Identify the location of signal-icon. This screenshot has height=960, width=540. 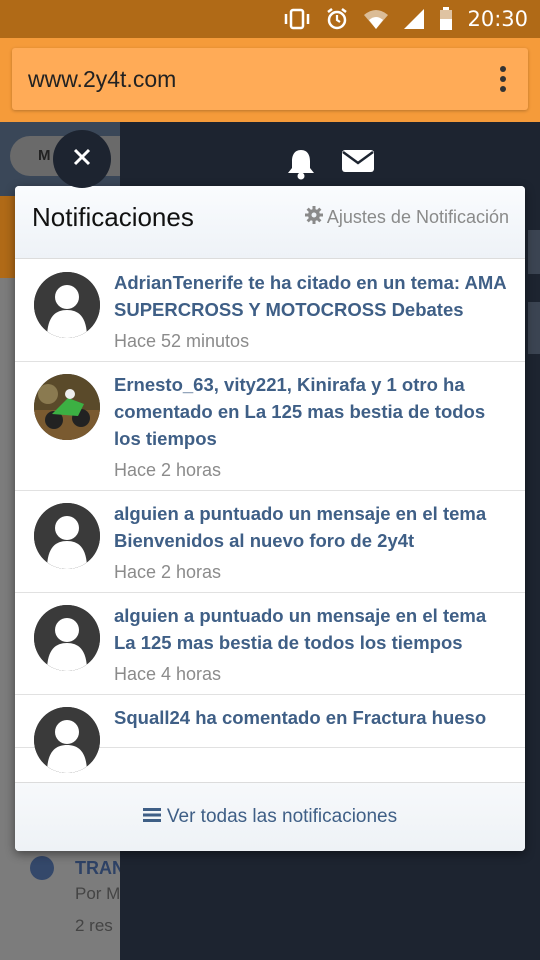
(414, 19).